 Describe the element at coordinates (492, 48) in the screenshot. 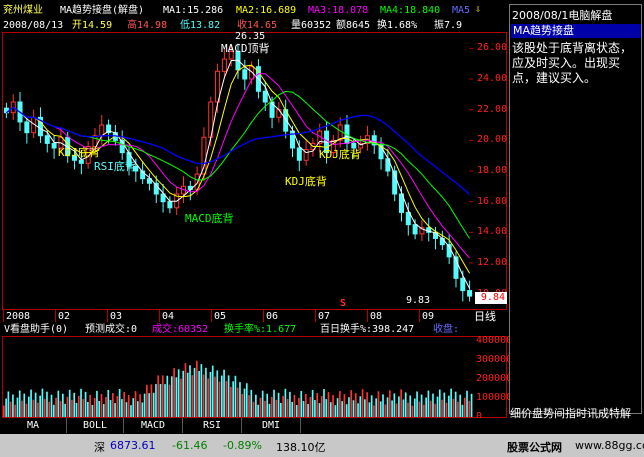

I see `price-tick-label: 26.00` at that location.